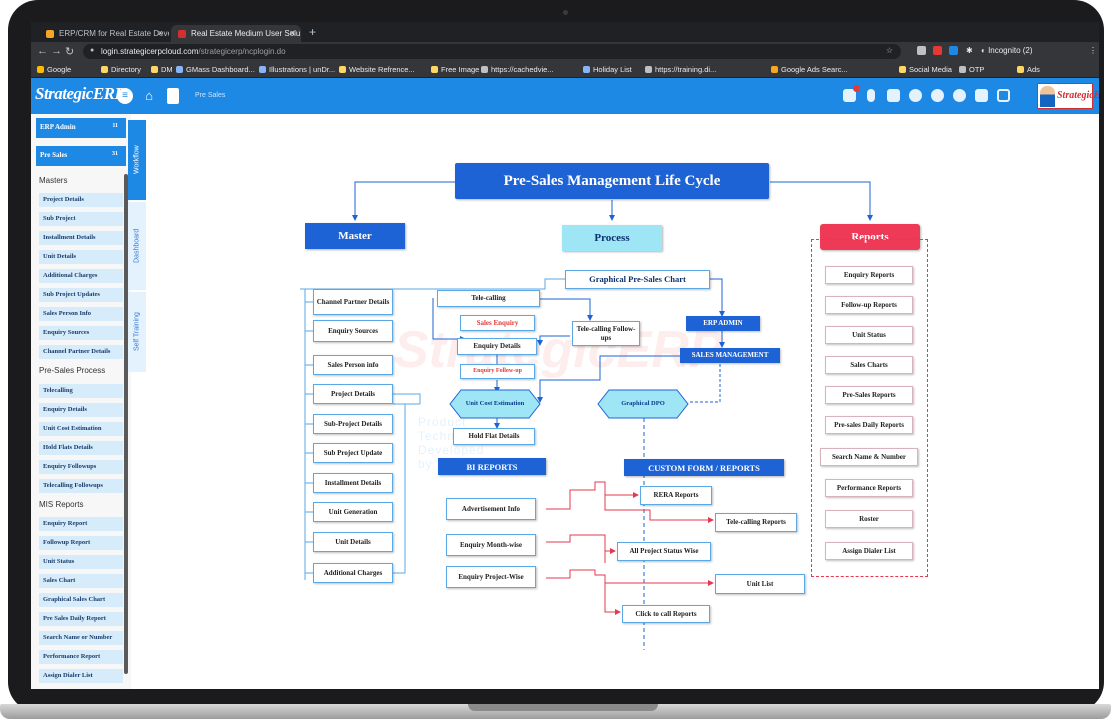  I want to click on process-graphical-dpo: Graphical DPO, so click(643, 404).